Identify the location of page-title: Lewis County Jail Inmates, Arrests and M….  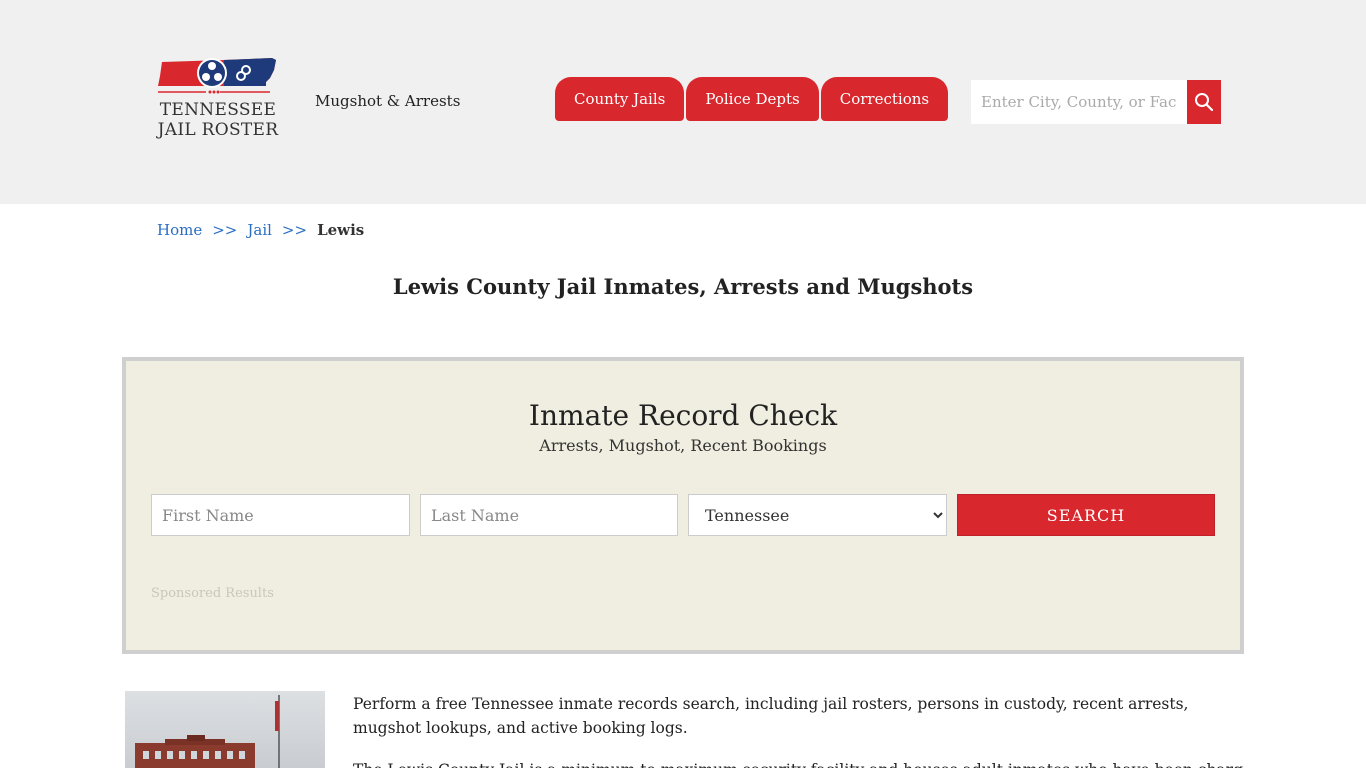
(683, 286).